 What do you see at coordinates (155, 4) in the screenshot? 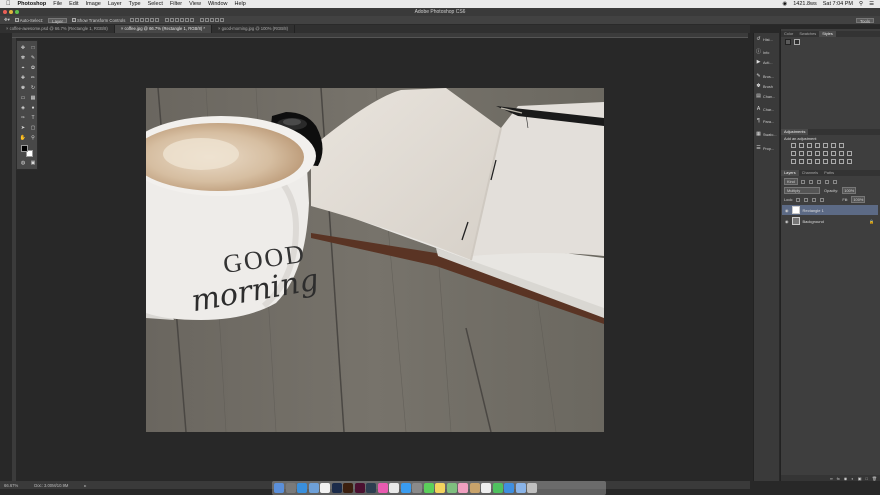
I see `menu-select: Select` at bounding box center [155, 4].